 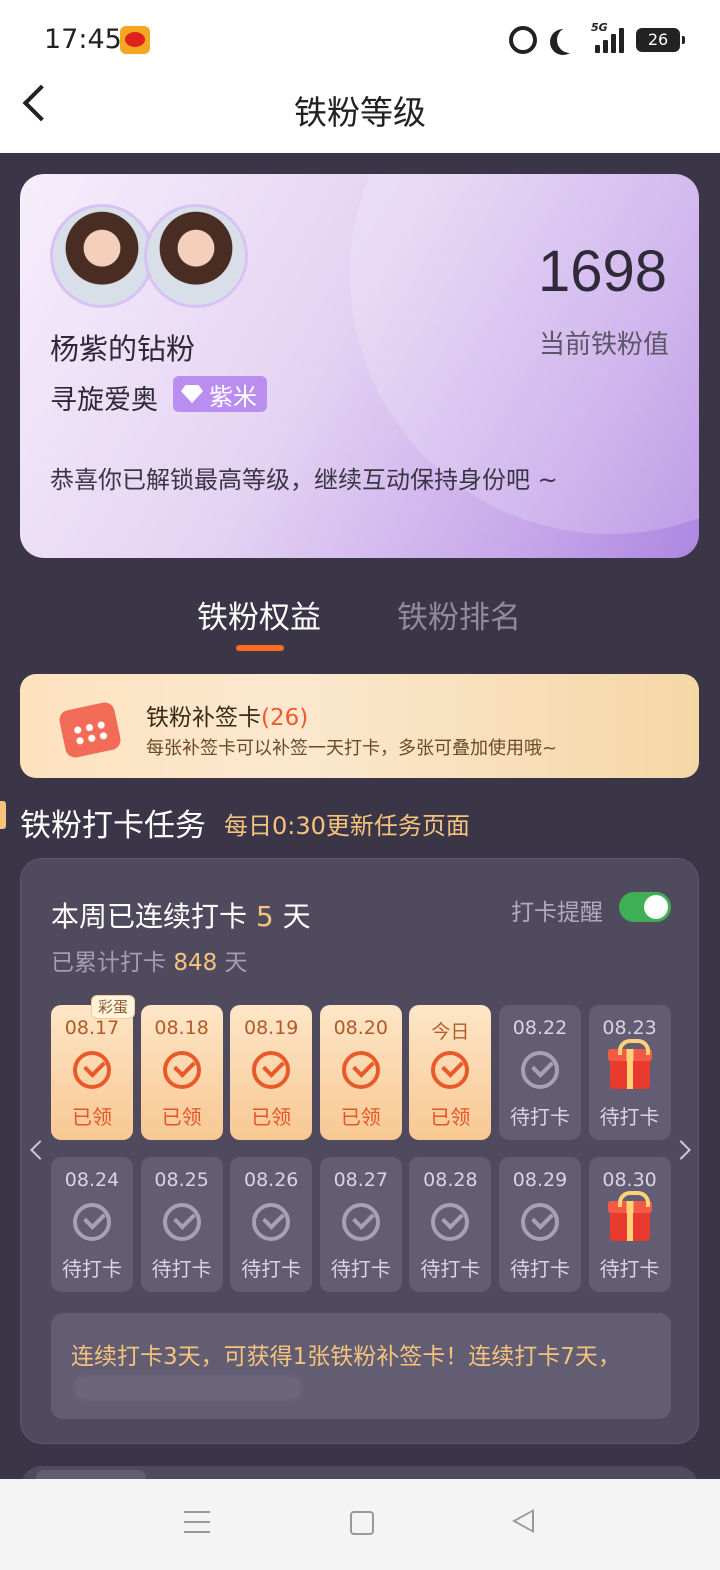 I want to click on status-time: 17:45, so click(x=83, y=39).